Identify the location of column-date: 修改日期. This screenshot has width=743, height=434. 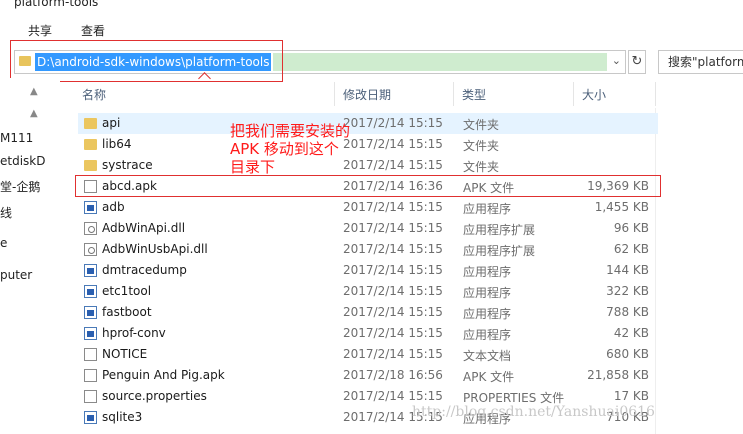
(367, 94).